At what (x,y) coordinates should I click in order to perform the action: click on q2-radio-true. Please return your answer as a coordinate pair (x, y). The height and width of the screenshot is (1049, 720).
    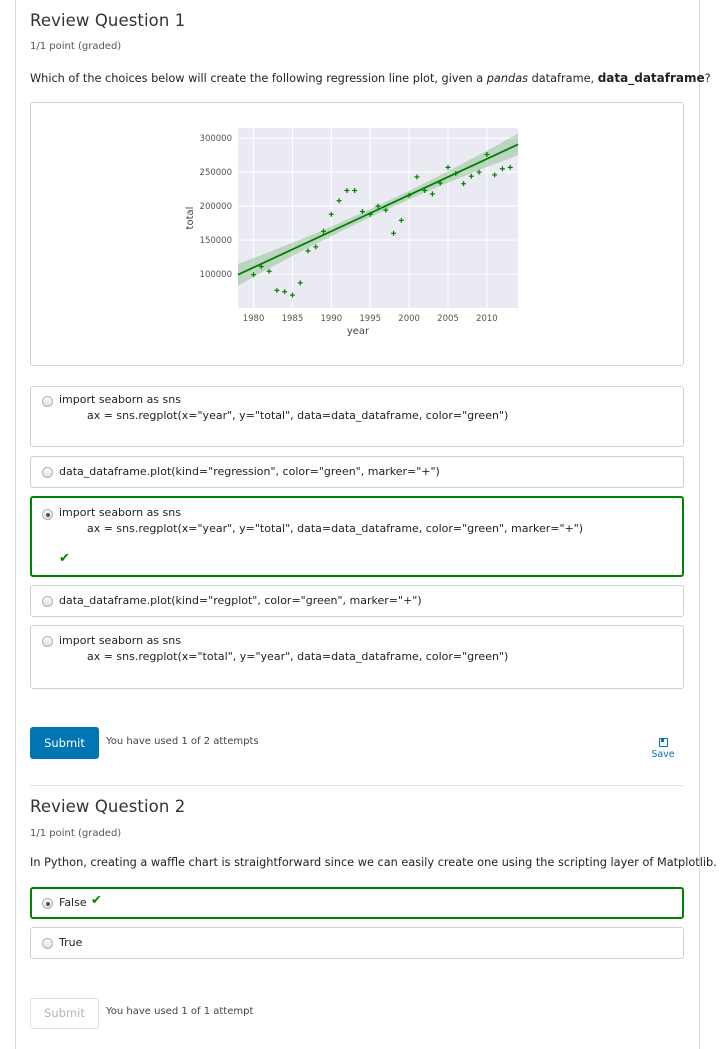
    Looking at the image, I should click on (47, 943).